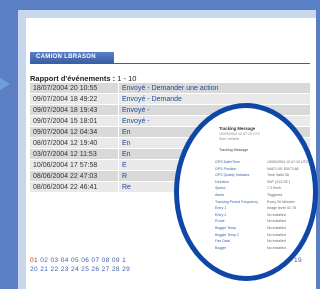 The width and height of the screenshot is (320, 289). What do you see at coordinates (283, 168) in the screenshot?
I see `detail-value: N46°1.05' E00°3.88` at bounding box center [283, 168].